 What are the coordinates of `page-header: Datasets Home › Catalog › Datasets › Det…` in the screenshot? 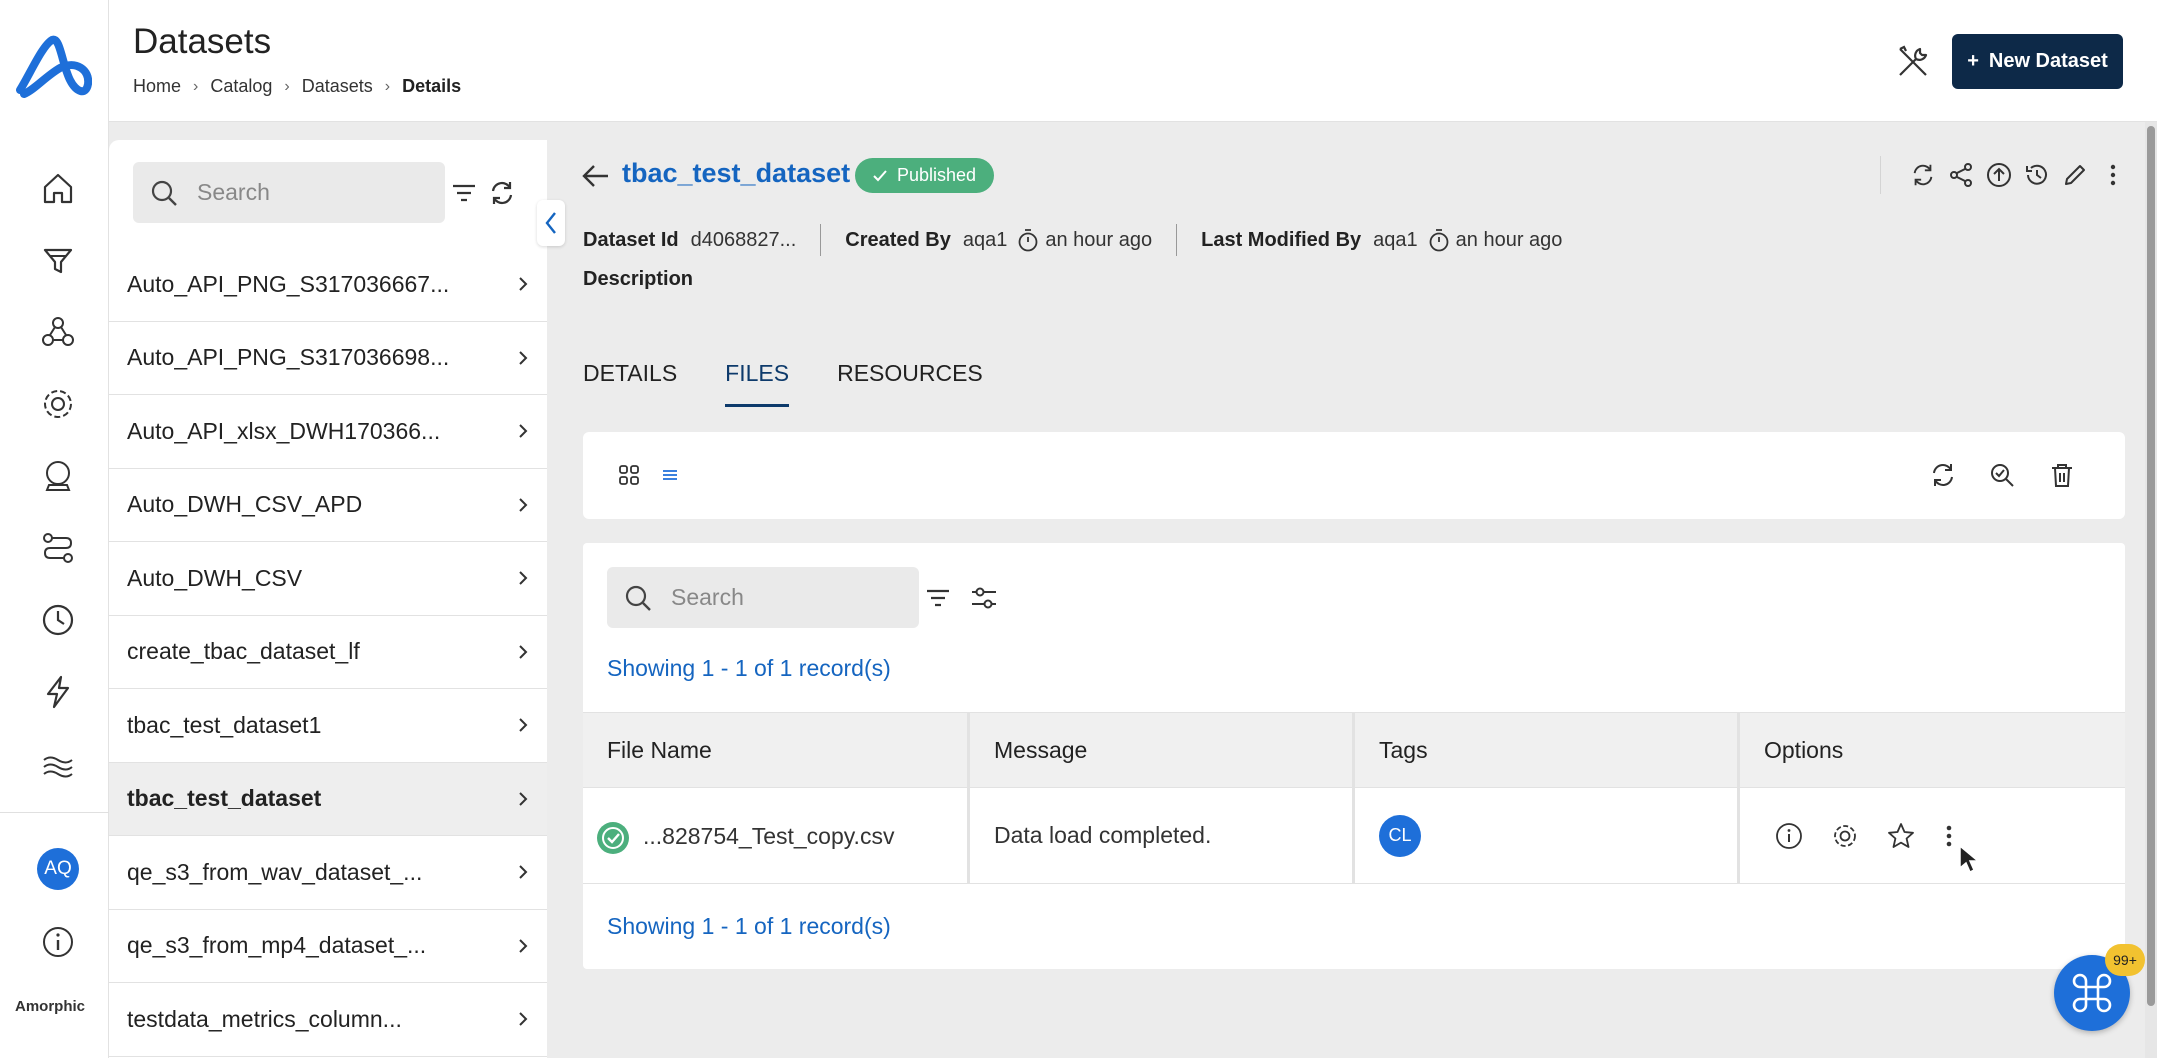 It's located at (1133, 61).